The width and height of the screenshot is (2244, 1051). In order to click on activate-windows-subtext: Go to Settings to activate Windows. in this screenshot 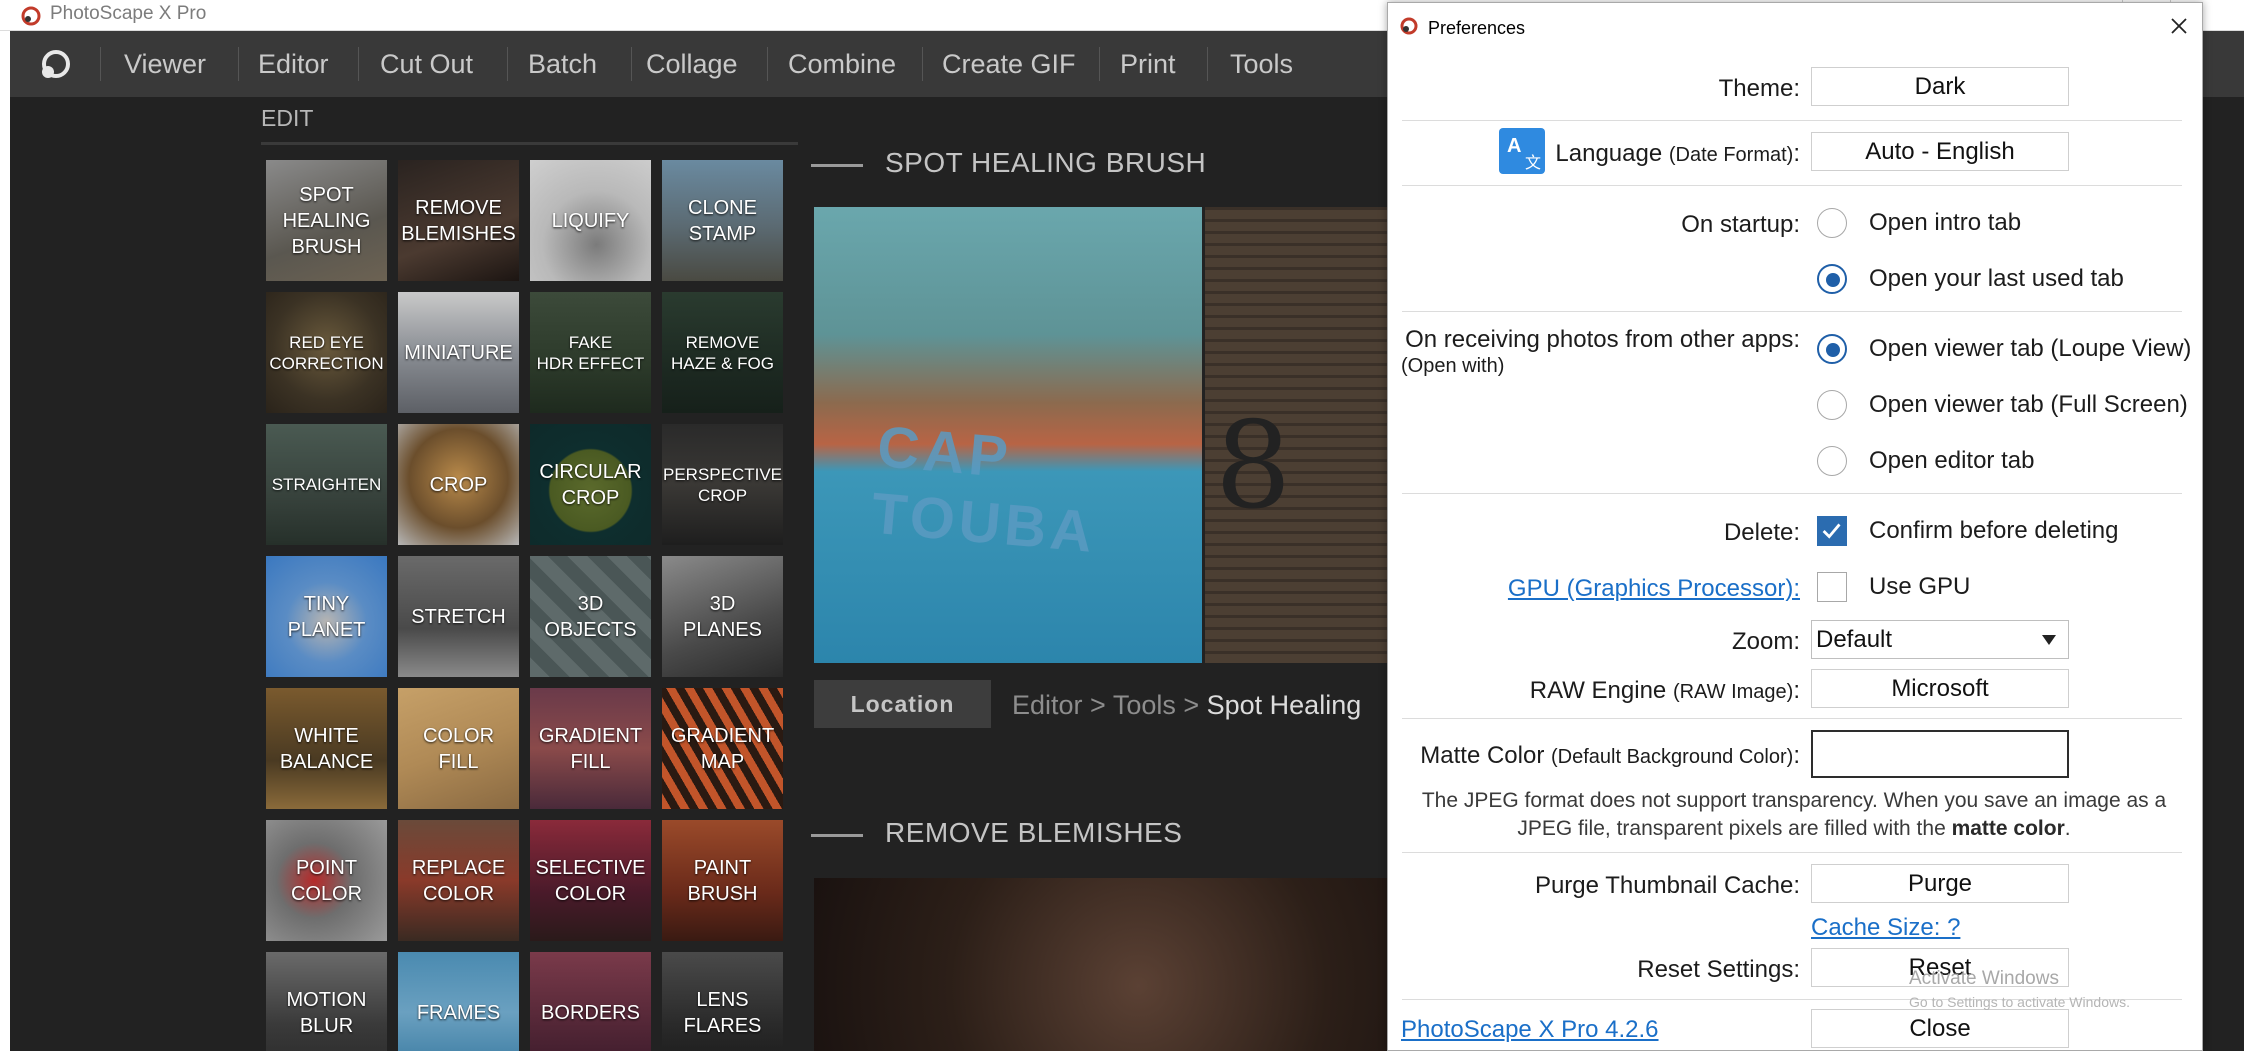, I will do `click(2019, 1002)`.